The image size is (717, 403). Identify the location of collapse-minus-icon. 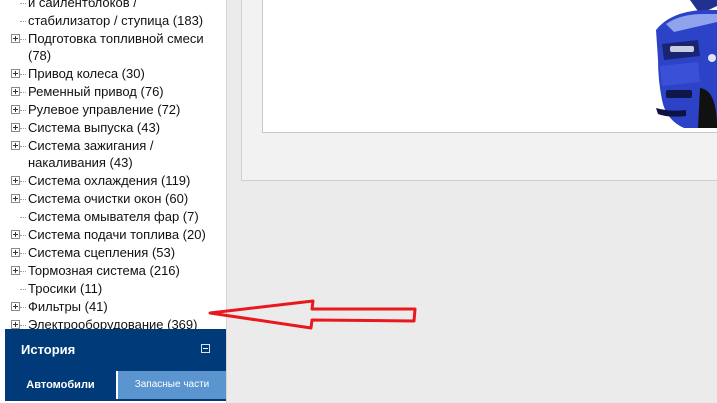
(205, 348).